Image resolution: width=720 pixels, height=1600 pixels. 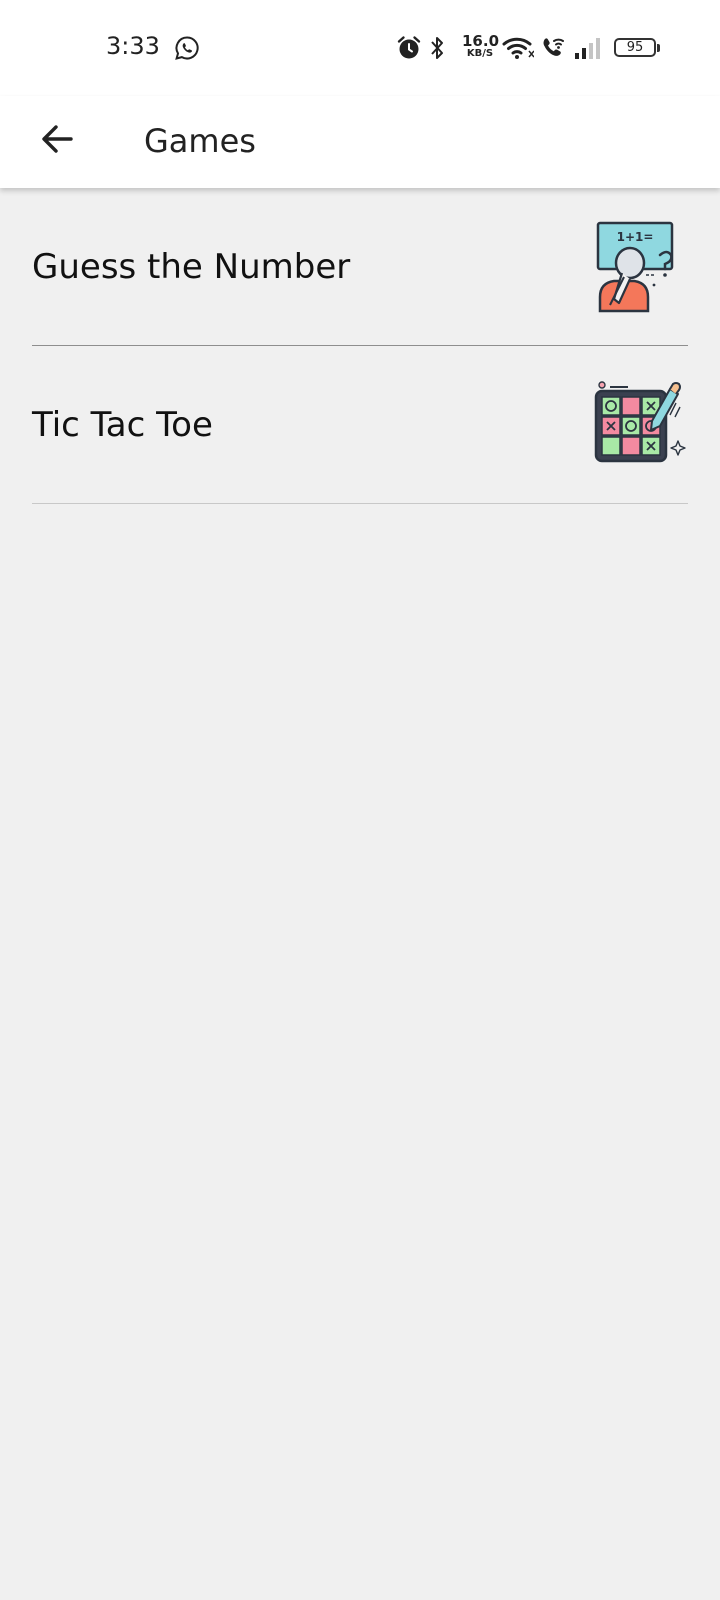 What do you see at coordinates (587, 48) in the screenshot?
I see `signal-icon` at bounding box center [587, 48].